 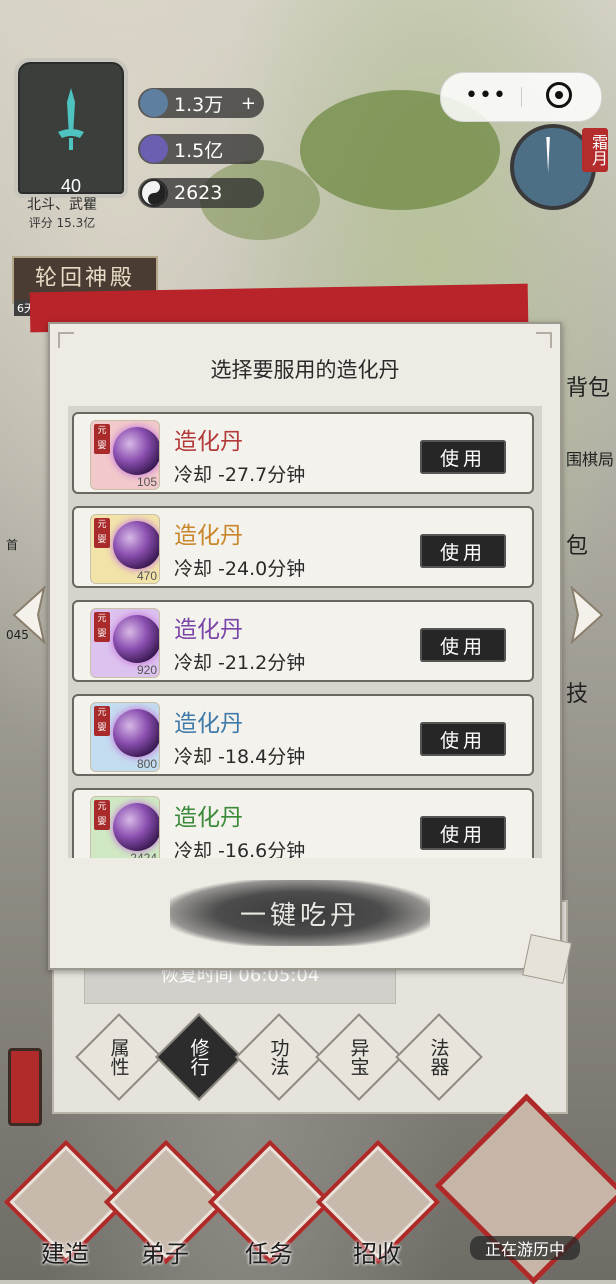 I want to click on yinyang-icon, so click(x=154, y=193).